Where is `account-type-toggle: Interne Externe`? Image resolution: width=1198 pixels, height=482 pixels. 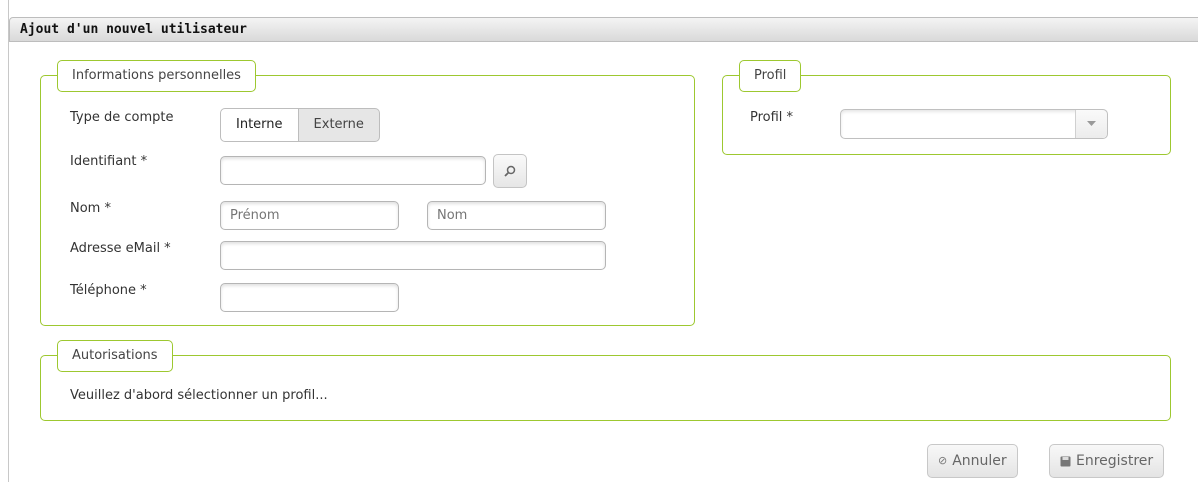 account-type-toggle: Interne Externe is located at coordinates (300, 125).